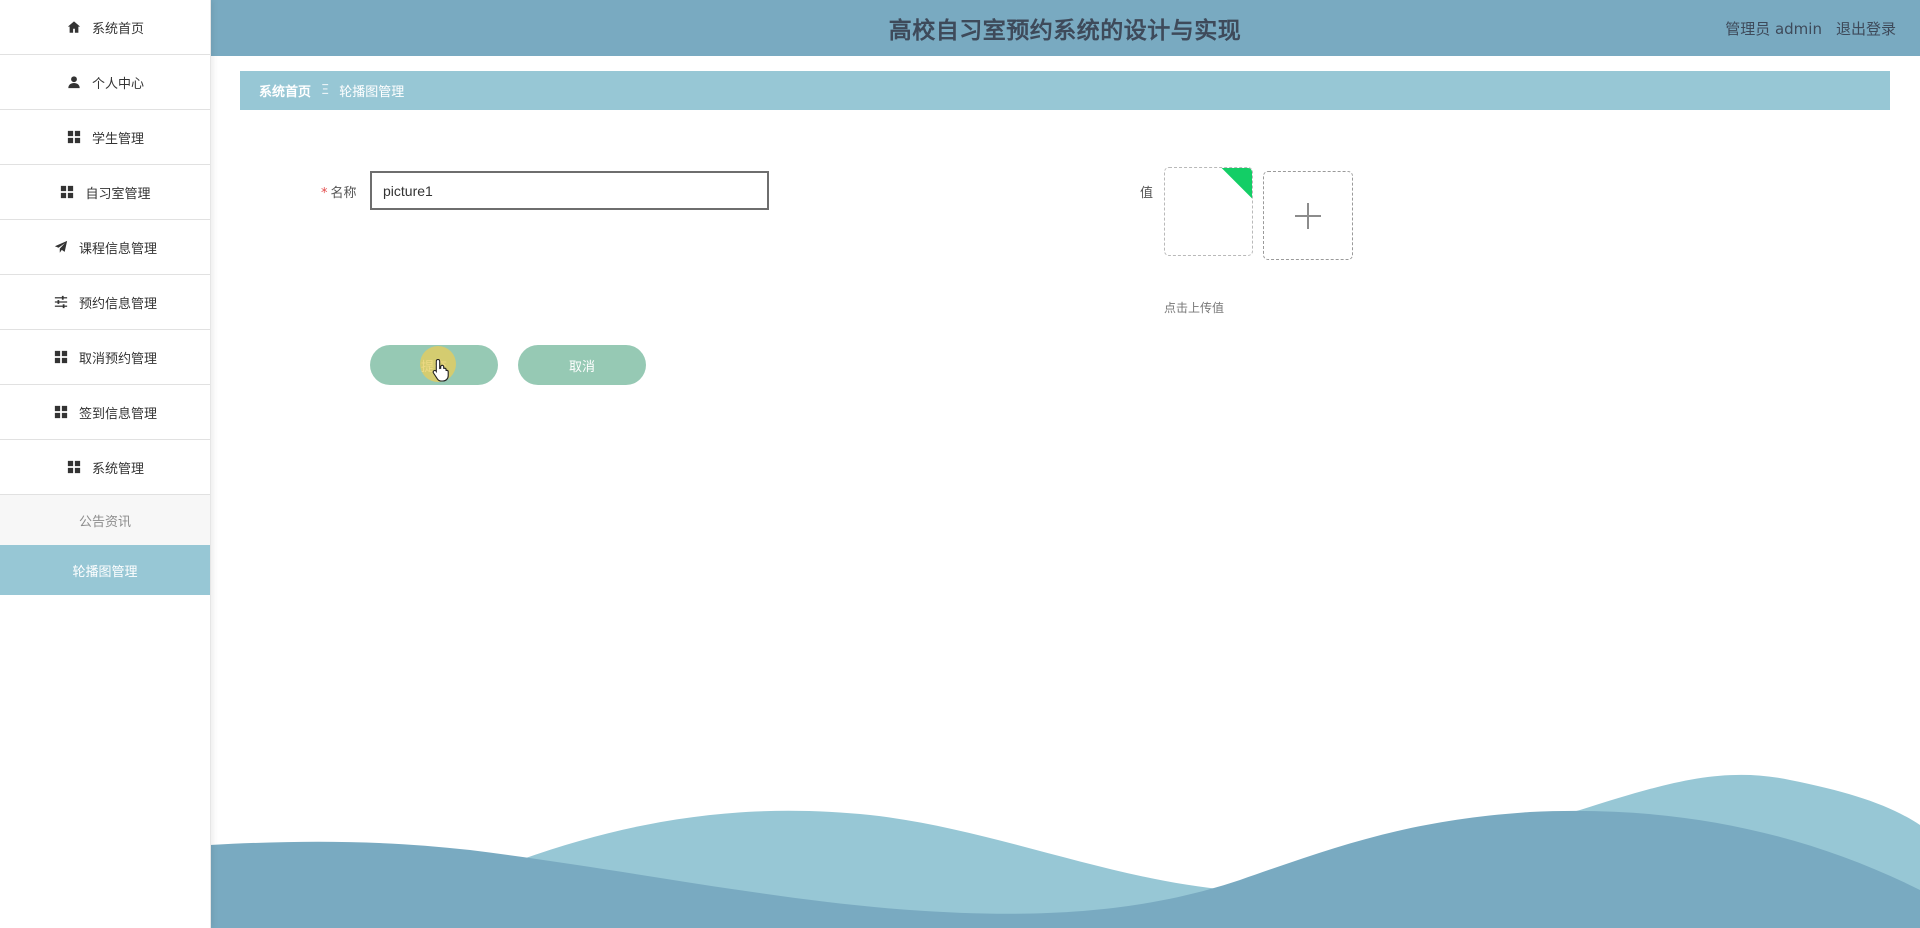  I want to click on sidebar-item-label: 系统首页, so click(117, 29).